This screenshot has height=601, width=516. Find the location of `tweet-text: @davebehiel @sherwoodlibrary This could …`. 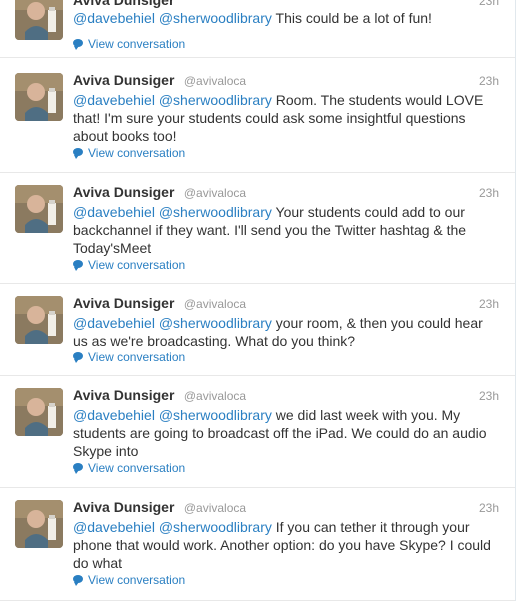

tweet-text: @davebehiel @sherwoodlibrary This could … is located at coordinates (285, 18).